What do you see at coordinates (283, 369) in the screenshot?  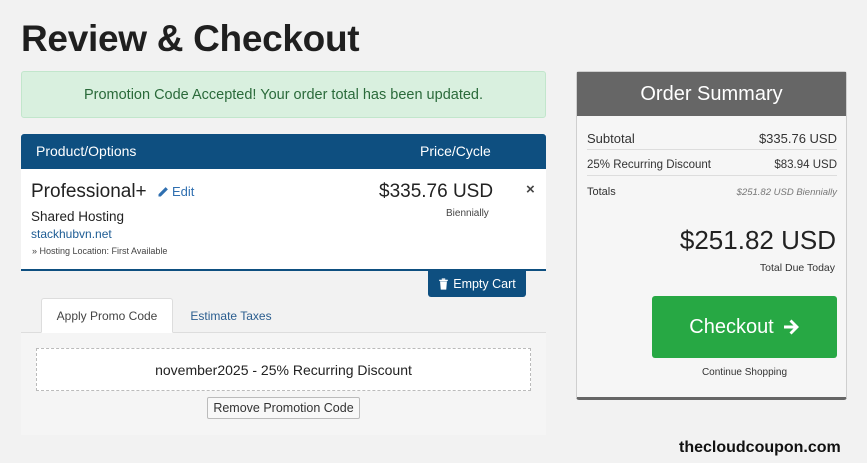 I see `applied-promo-code: november2025 - 25% Recurring Discount` at bounding box center [283, 369].